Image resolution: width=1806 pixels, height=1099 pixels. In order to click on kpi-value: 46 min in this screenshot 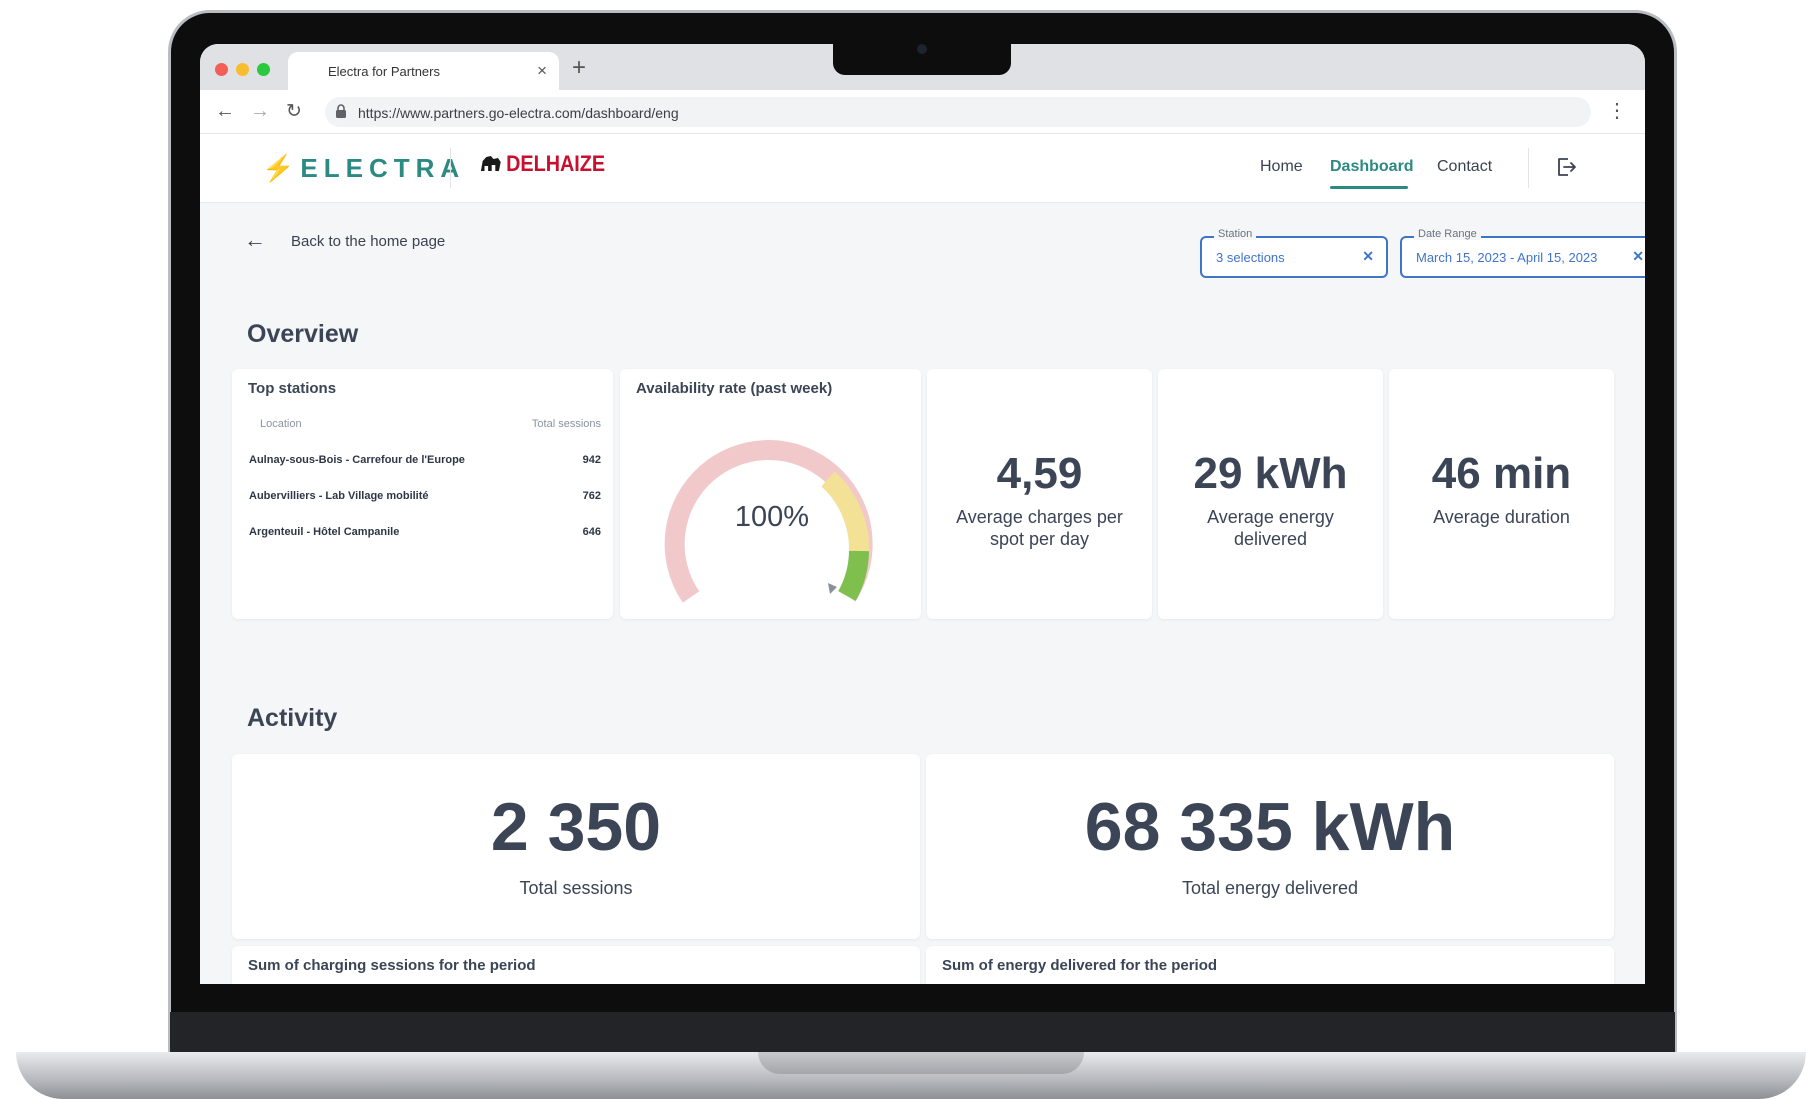, I will do `click(1501, 473)`.